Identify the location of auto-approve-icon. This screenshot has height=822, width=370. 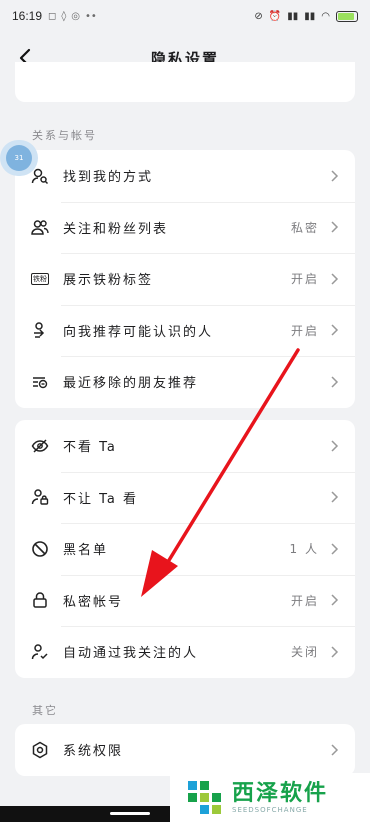
(40, 652).